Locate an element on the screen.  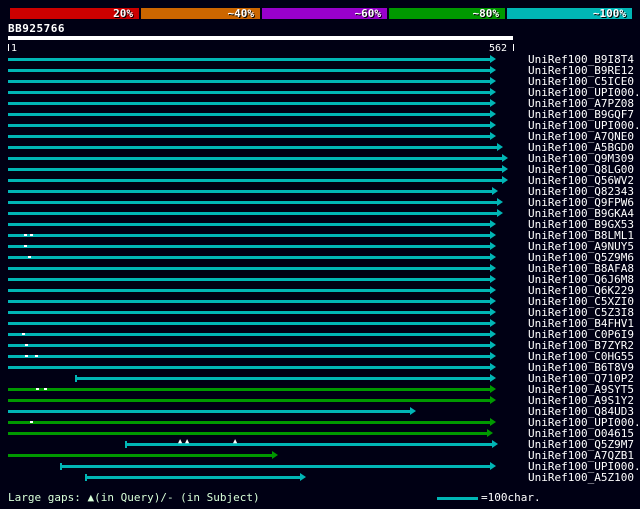
gaps-note: Large gaps: ▲(in Query)/- (in Subject) is located at coordinates (134, 497).